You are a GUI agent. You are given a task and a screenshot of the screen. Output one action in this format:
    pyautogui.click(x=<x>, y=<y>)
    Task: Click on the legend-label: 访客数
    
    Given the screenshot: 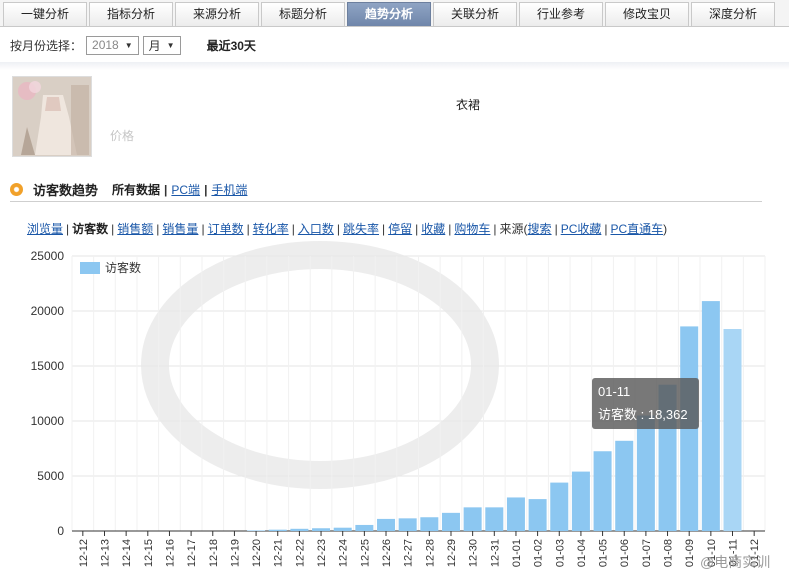 What is the action you would take?
    pyautogui.click(x=123, y=267)
    